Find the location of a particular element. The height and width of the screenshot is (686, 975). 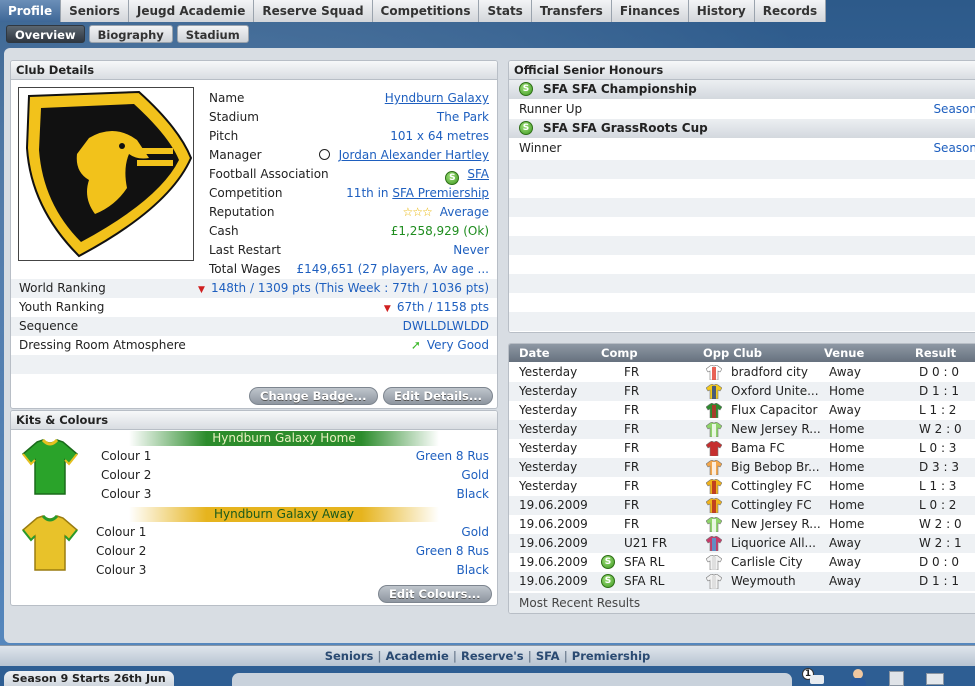

envelope-icon is located at coordinates (935, 677).